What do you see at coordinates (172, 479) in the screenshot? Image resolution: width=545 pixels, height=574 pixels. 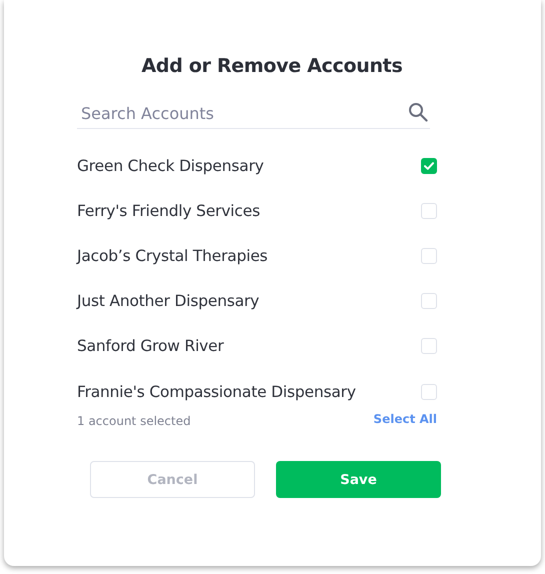 I see `cancel-button: Cancel` at bounding box center [172, 479].